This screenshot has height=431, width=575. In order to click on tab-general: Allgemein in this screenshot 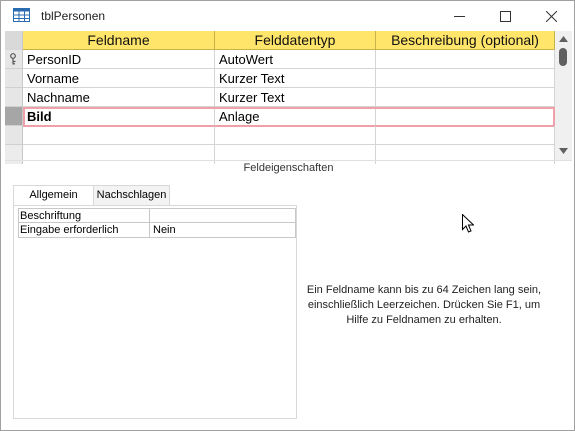, I will do `click(53, 195)`.